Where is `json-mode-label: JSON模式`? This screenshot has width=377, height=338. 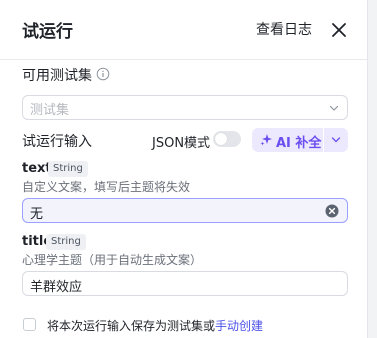 json-mode-label: JSON模式 is located at coordinates (181, 143).